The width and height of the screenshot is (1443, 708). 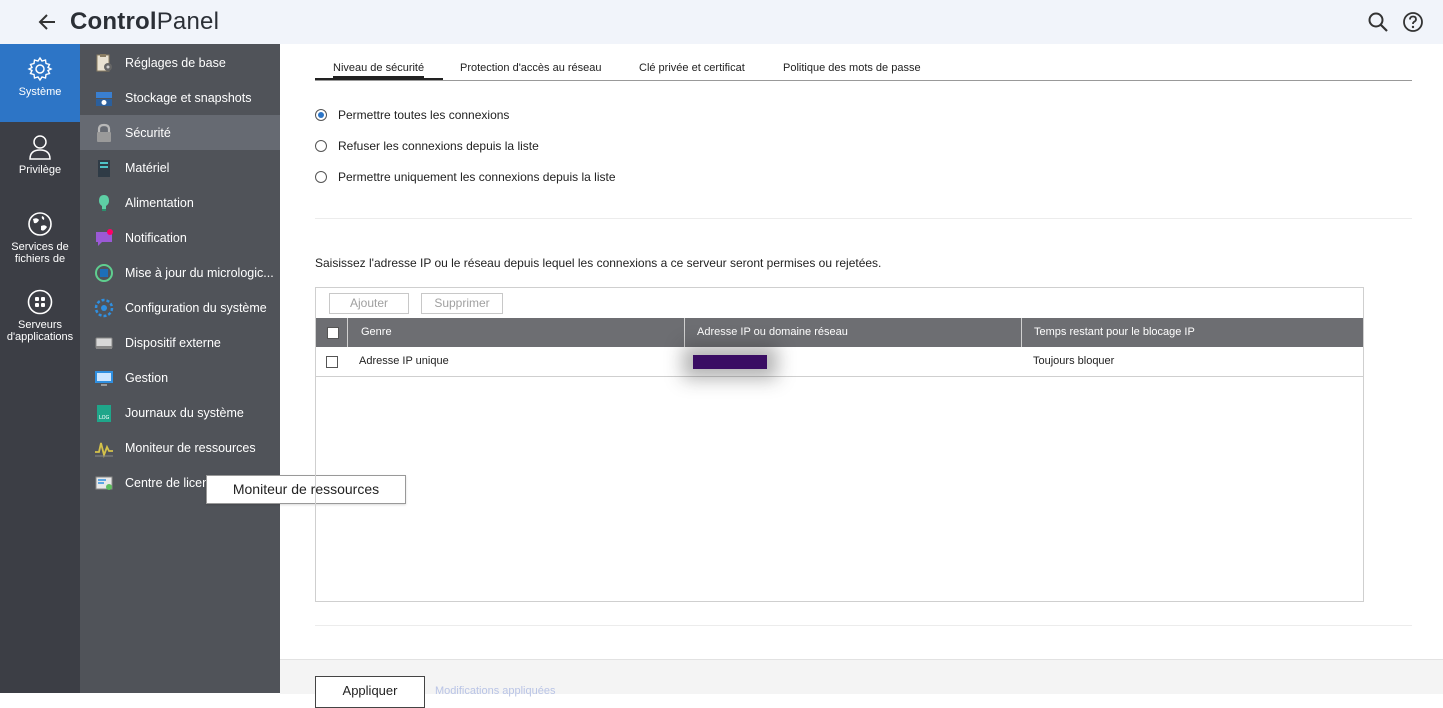 I want to click on sidebar-item-securite: Sécurité, so click(x=180, y=132).